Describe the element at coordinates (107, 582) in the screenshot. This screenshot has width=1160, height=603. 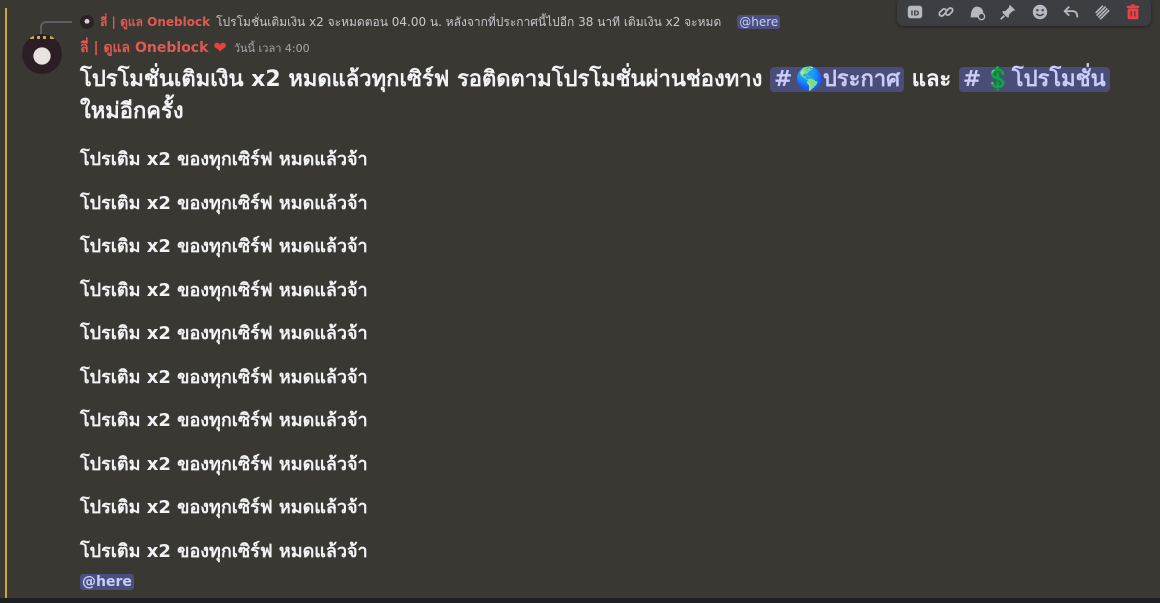
I see `here-mention: @here` at that location.